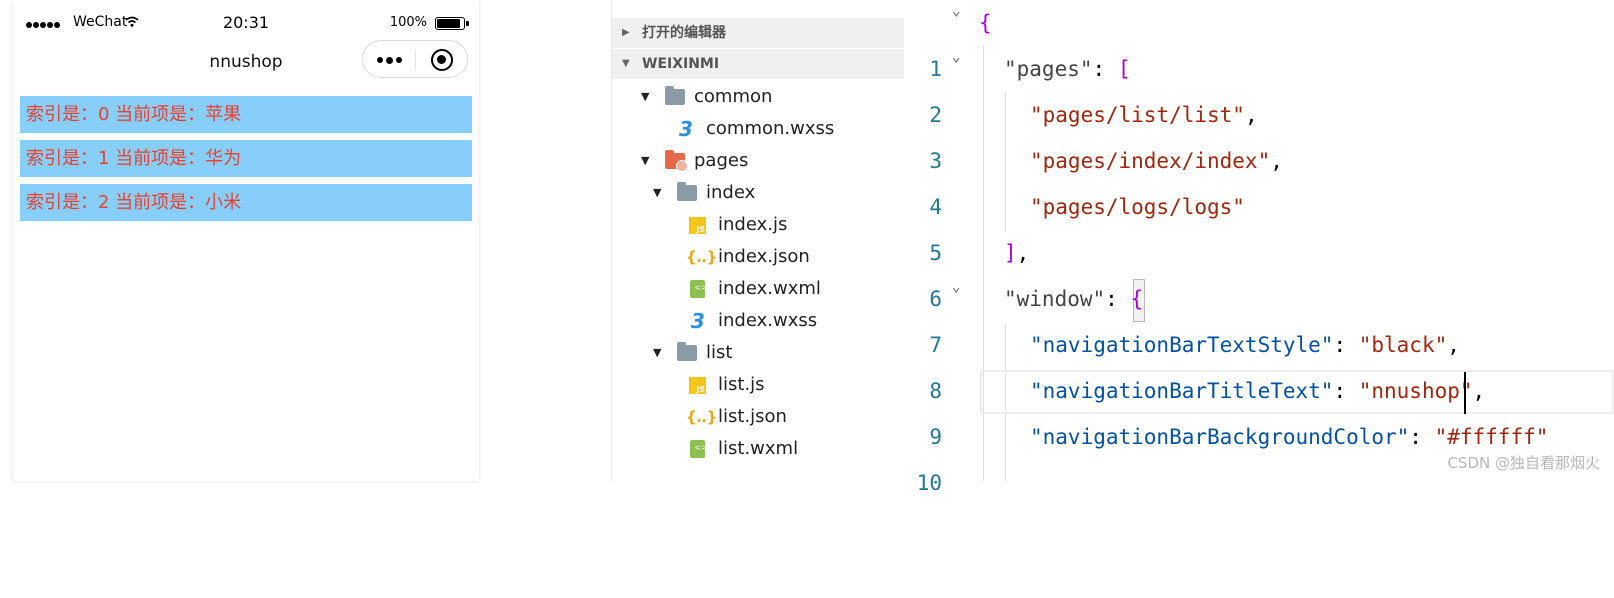 The height and width of the screenshot is (598, 1614). I want to click on tree-file-index-wxml: <> index.wxml, so click(758, 289).